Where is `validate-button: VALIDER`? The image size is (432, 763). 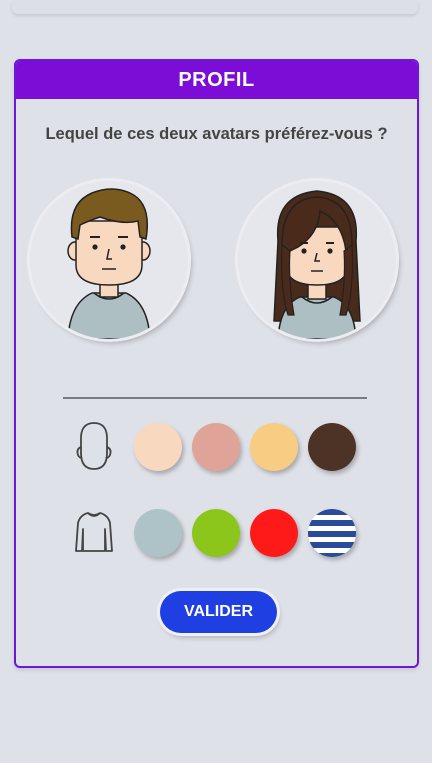 validate-button: VALIDER is located at coordinates (218, 612).